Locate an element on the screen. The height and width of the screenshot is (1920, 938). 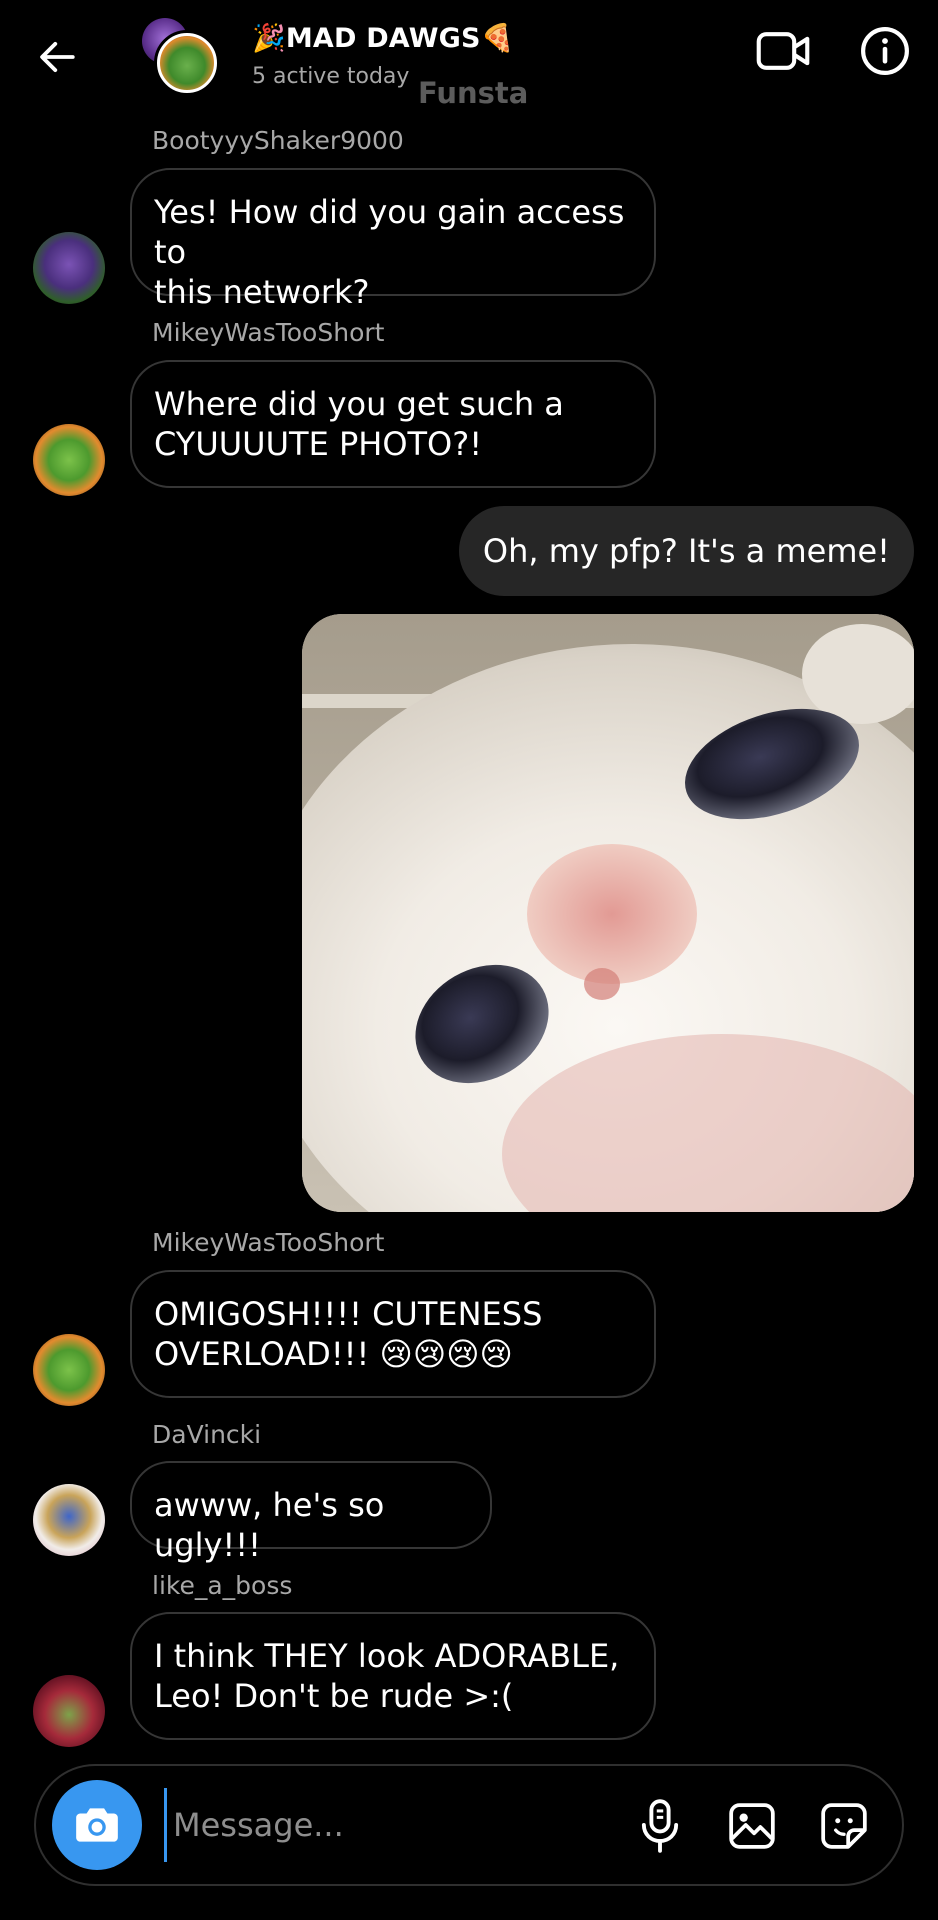
group-title: 🎉MAD DAWGS🍕 is located at coordinates (383, 38).